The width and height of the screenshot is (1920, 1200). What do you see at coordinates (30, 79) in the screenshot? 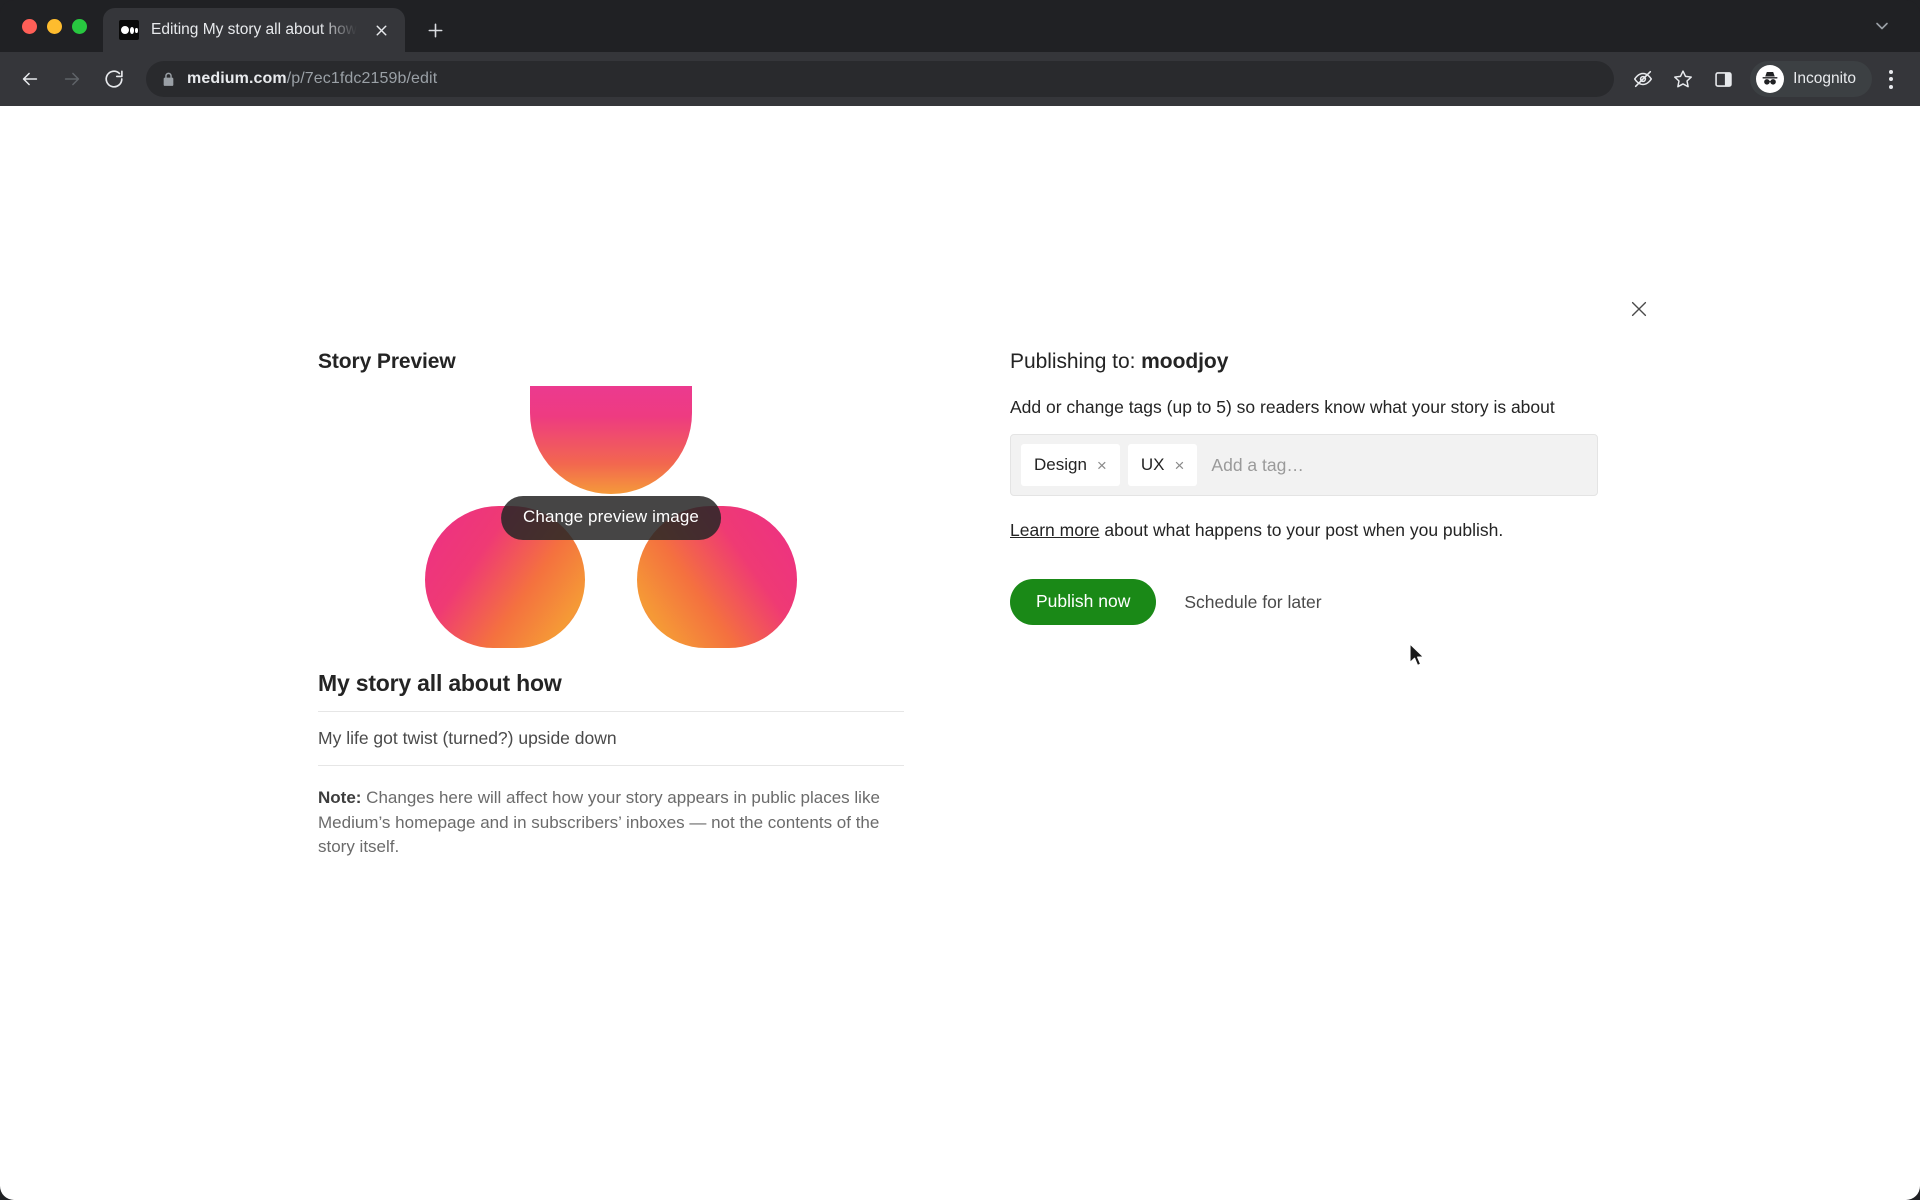
I see `back-button` at bounding box center [30, 79].